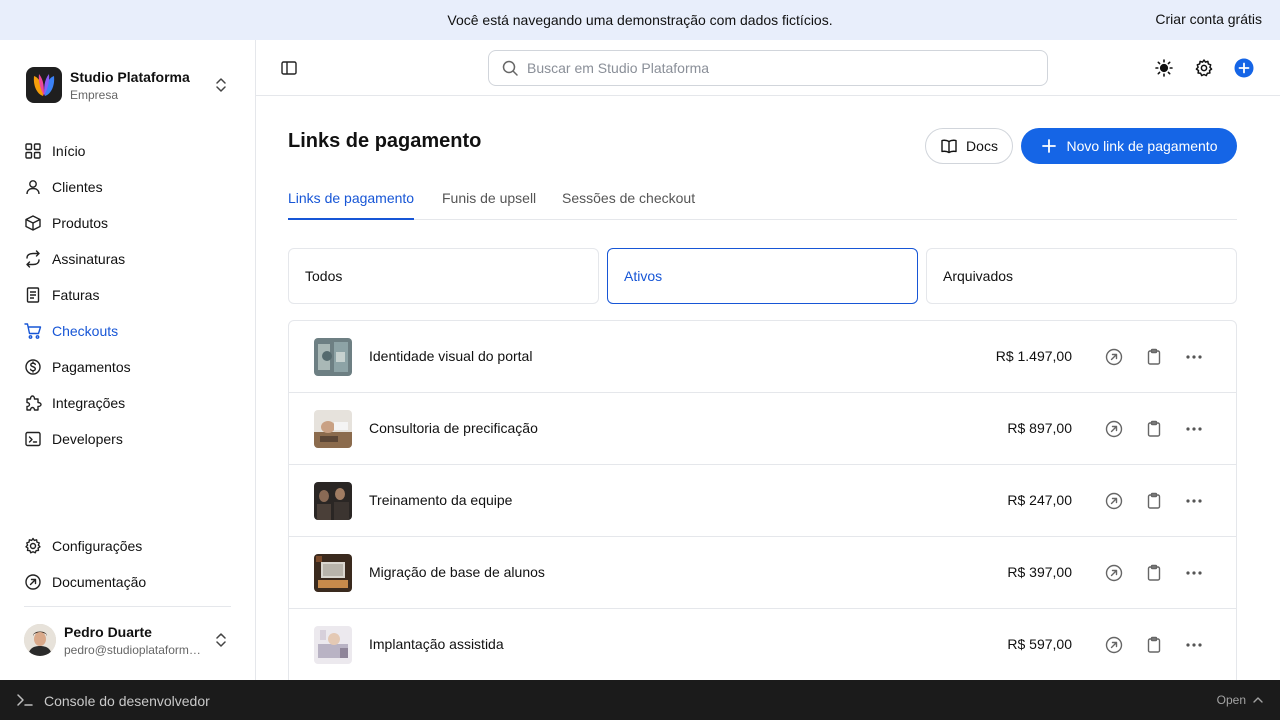 The width and height of the screenshot is (1280, 720). I want to click on box-icon, so click(33, 223).